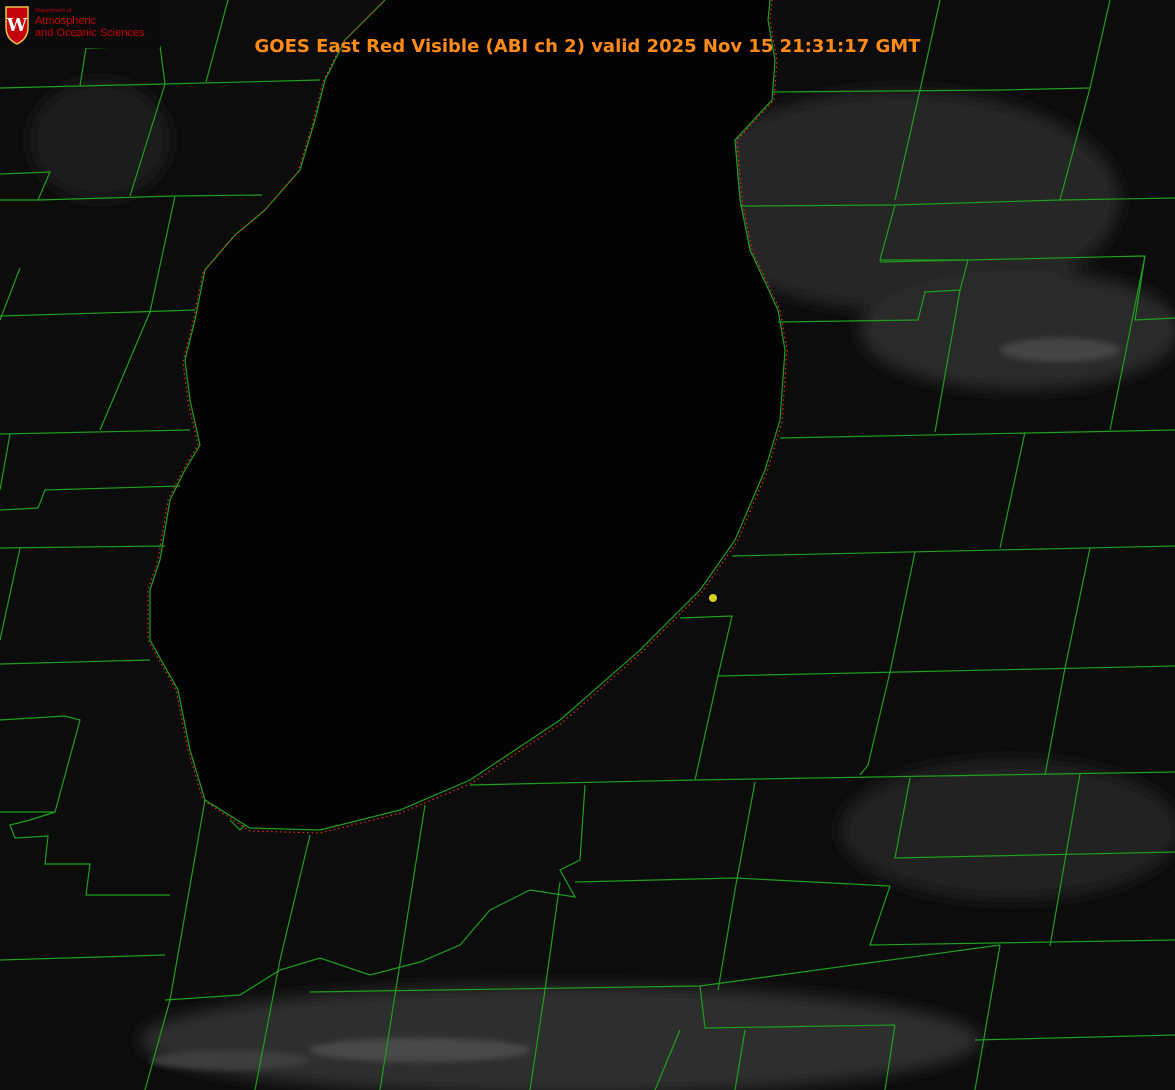 This screenshot has height=1090, width=1175. What do you see at coordinates (713, 598) in the screenshot?
I see `location-marker` at bounding box center [713, 598].